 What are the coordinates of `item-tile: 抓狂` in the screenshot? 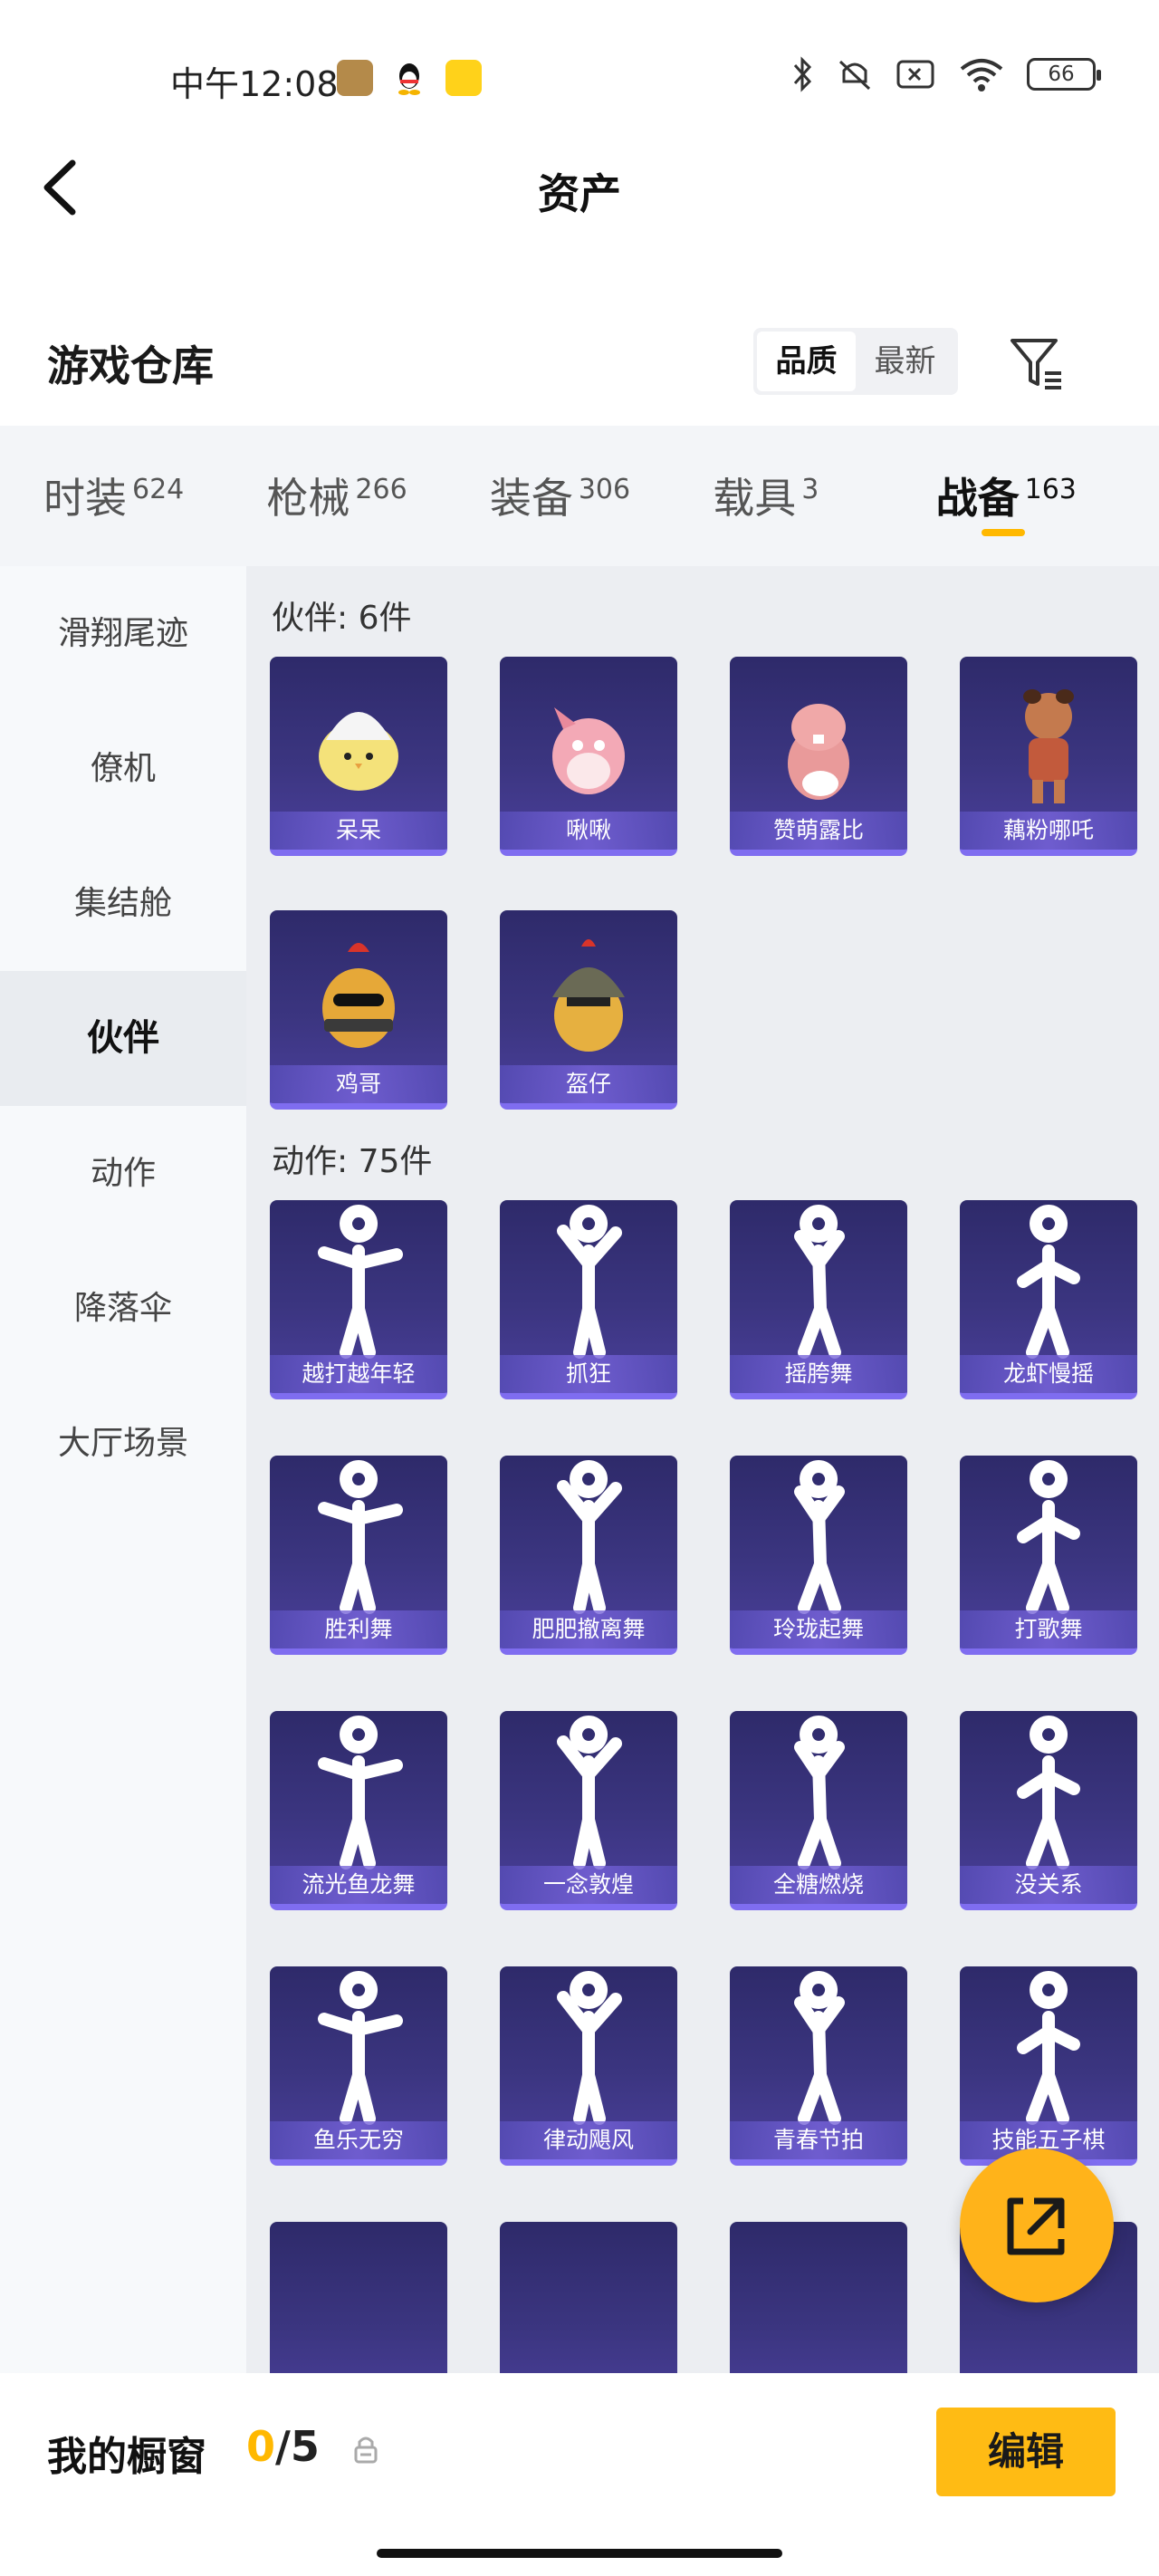 It's located at (589, 1299).